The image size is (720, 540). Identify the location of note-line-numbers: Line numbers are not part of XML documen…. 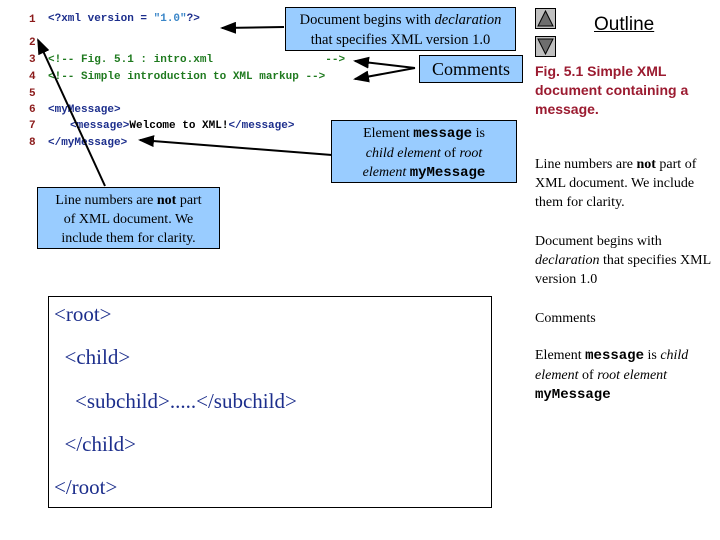
(616, 183).